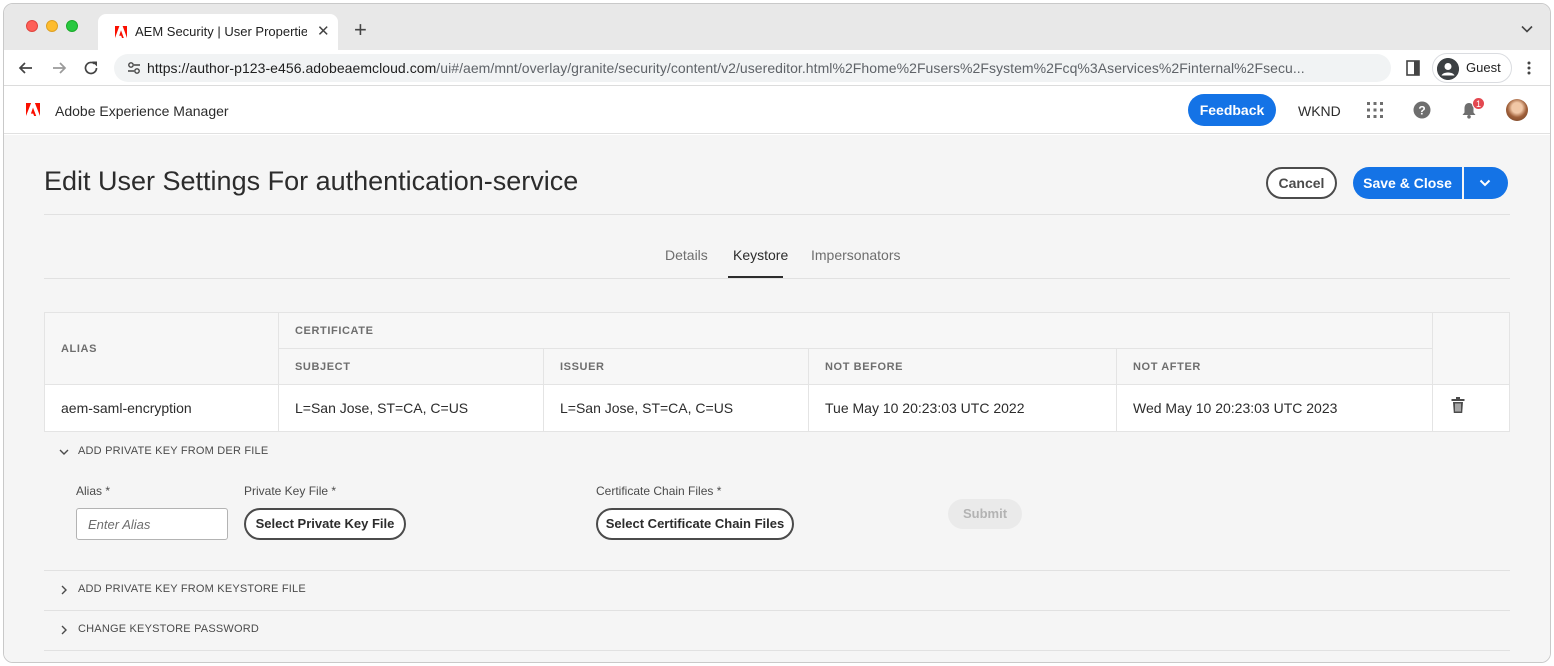  Describe the element at coordinates (192, 589) in the screenshot. I see `accordion-label: ADD PRIVATE KEY FROM KEYSTORE FILE` at that location.